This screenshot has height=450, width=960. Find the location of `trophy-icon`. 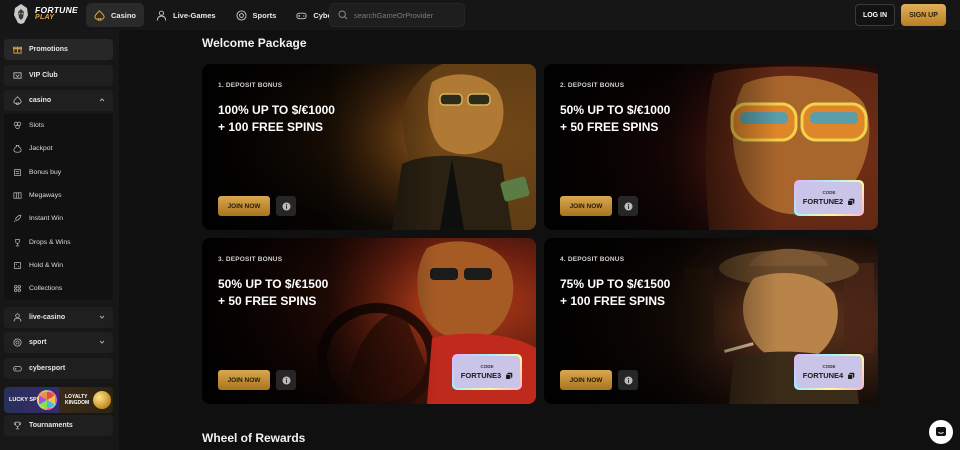

trophy-icon is located at coordinates (17, 425).